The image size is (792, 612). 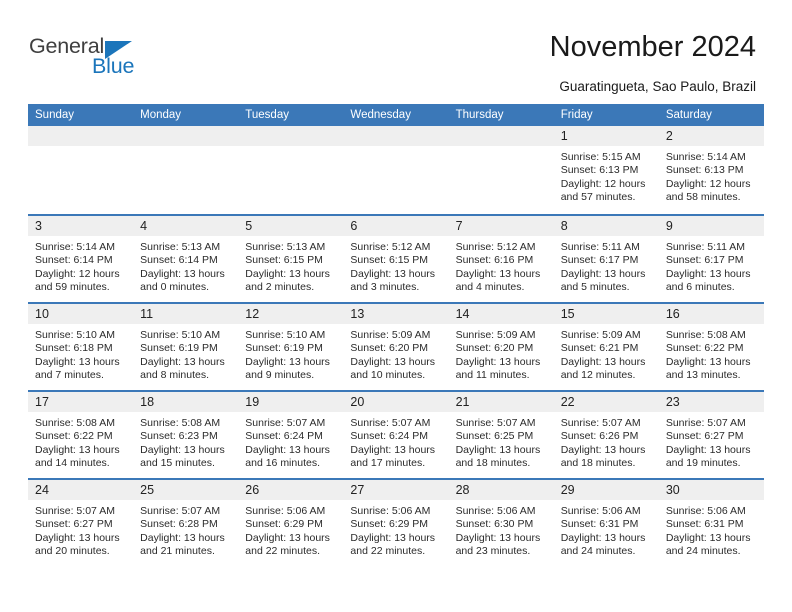 I want to click on day-number: 15, so click(x=567, y=314).